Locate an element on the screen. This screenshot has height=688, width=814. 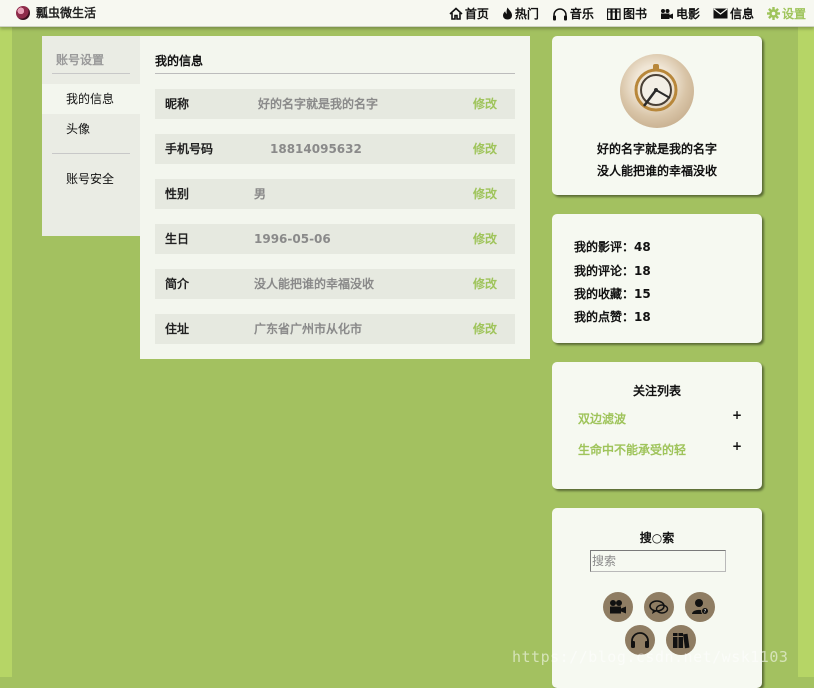
follow-item: 生命中不能承受的轻 is located at coordinates (632, 449).